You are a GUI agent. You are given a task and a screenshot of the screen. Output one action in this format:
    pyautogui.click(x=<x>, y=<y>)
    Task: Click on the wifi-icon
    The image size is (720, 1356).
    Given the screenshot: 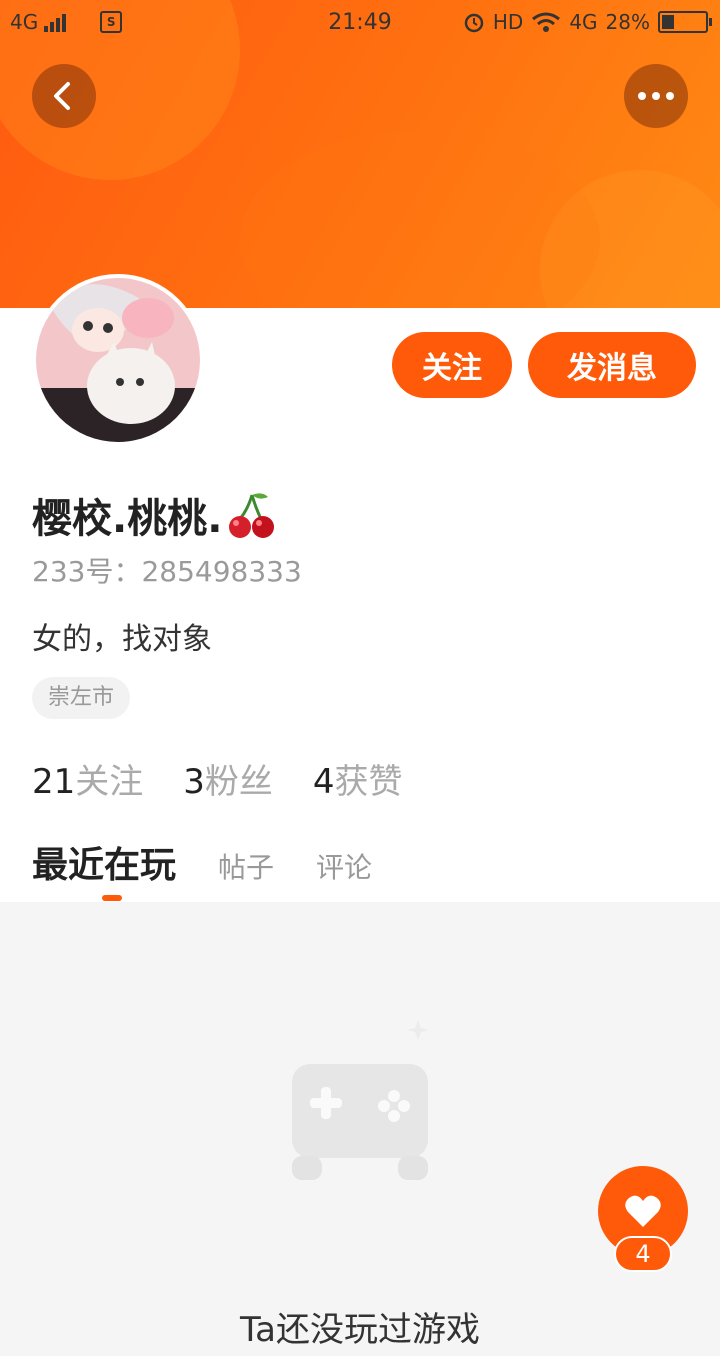 What is the action you would take?
    pyautogui.click(x=546, y=22)
    